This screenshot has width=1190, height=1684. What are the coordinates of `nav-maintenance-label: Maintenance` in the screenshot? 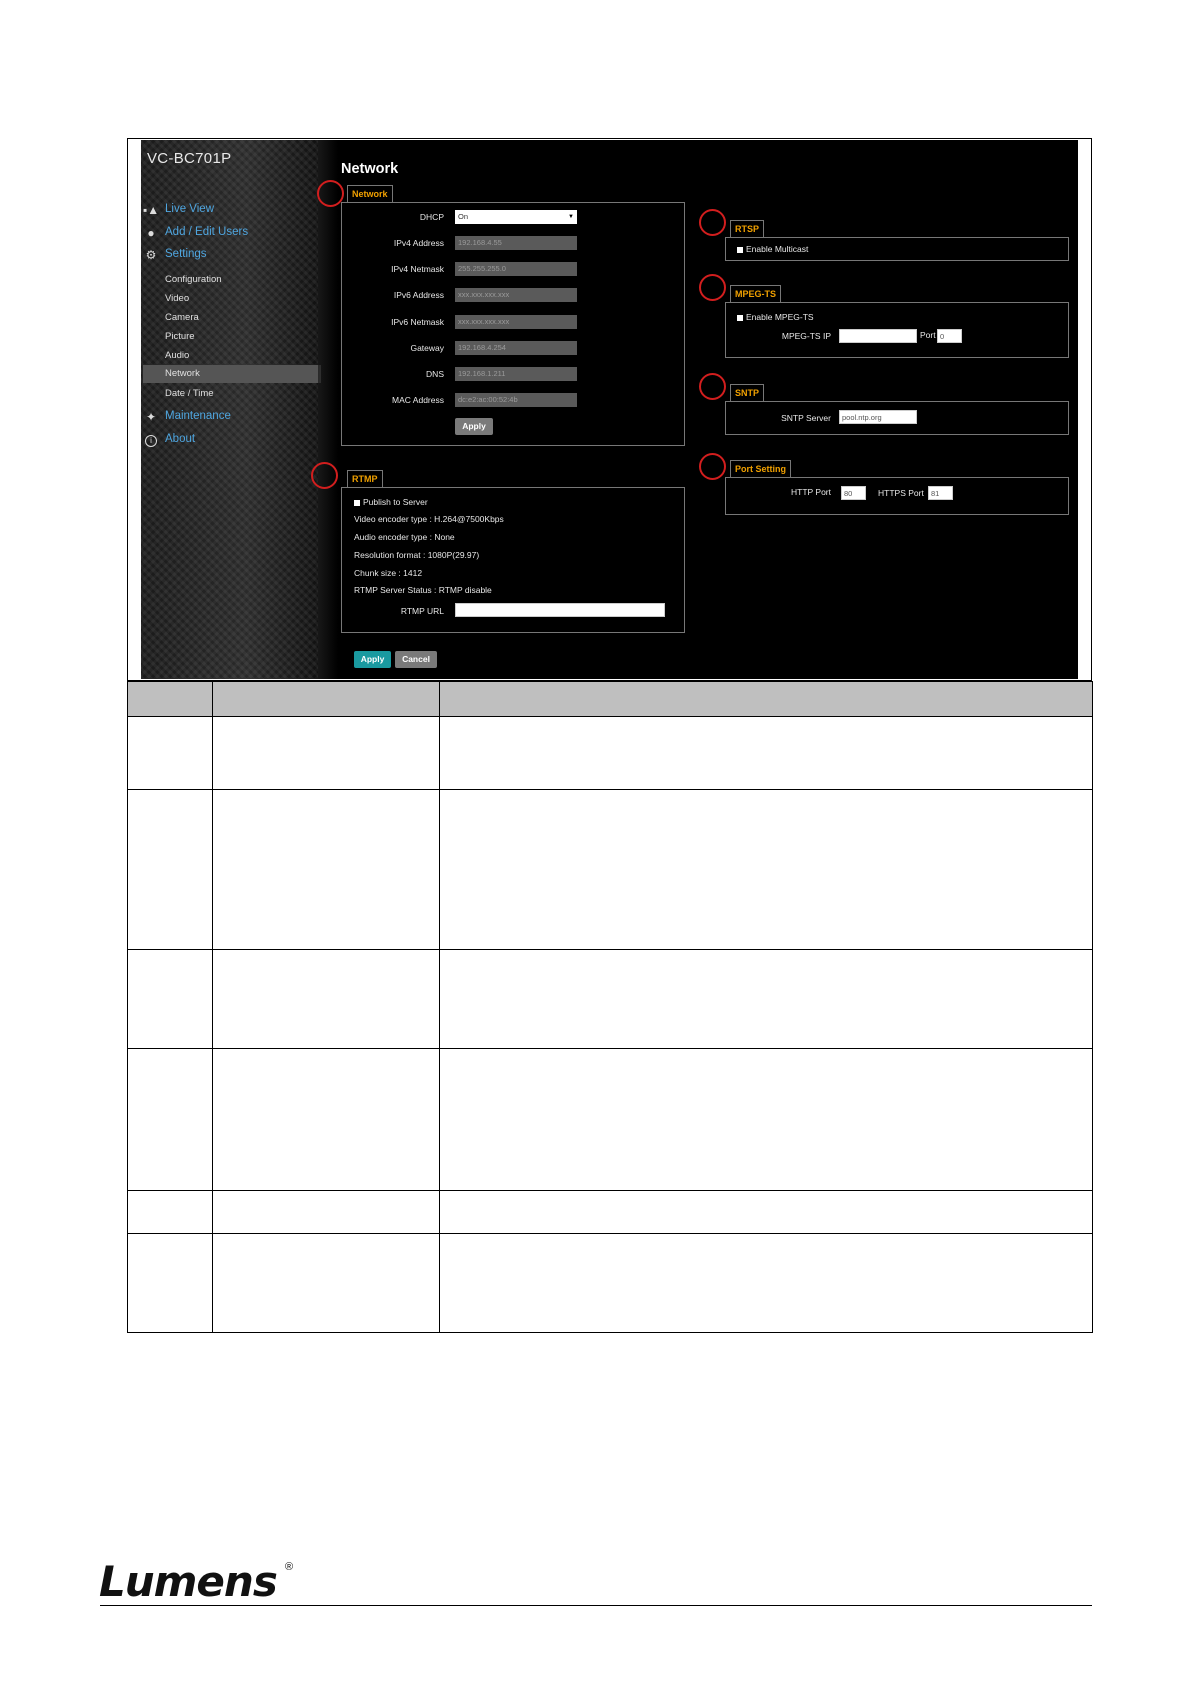 It's located at (198, 416).